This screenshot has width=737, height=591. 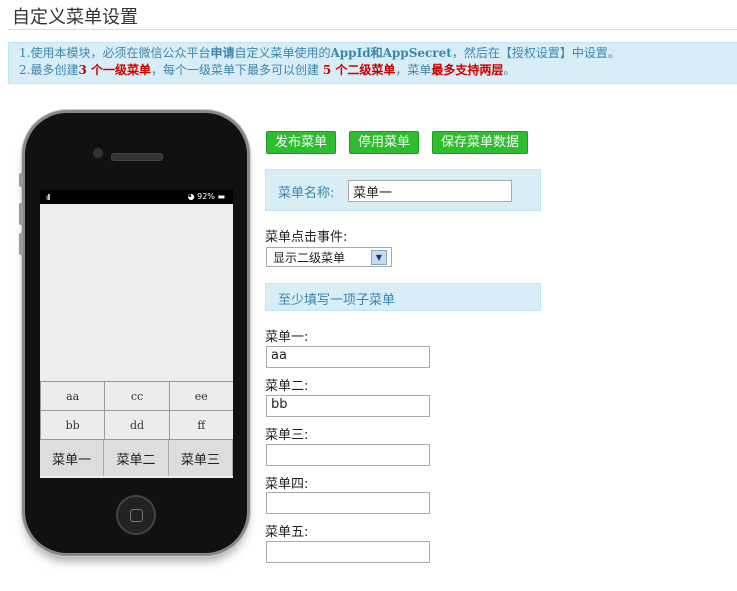 I want to click on submenu-item: ff, so click(x=200, y=424).